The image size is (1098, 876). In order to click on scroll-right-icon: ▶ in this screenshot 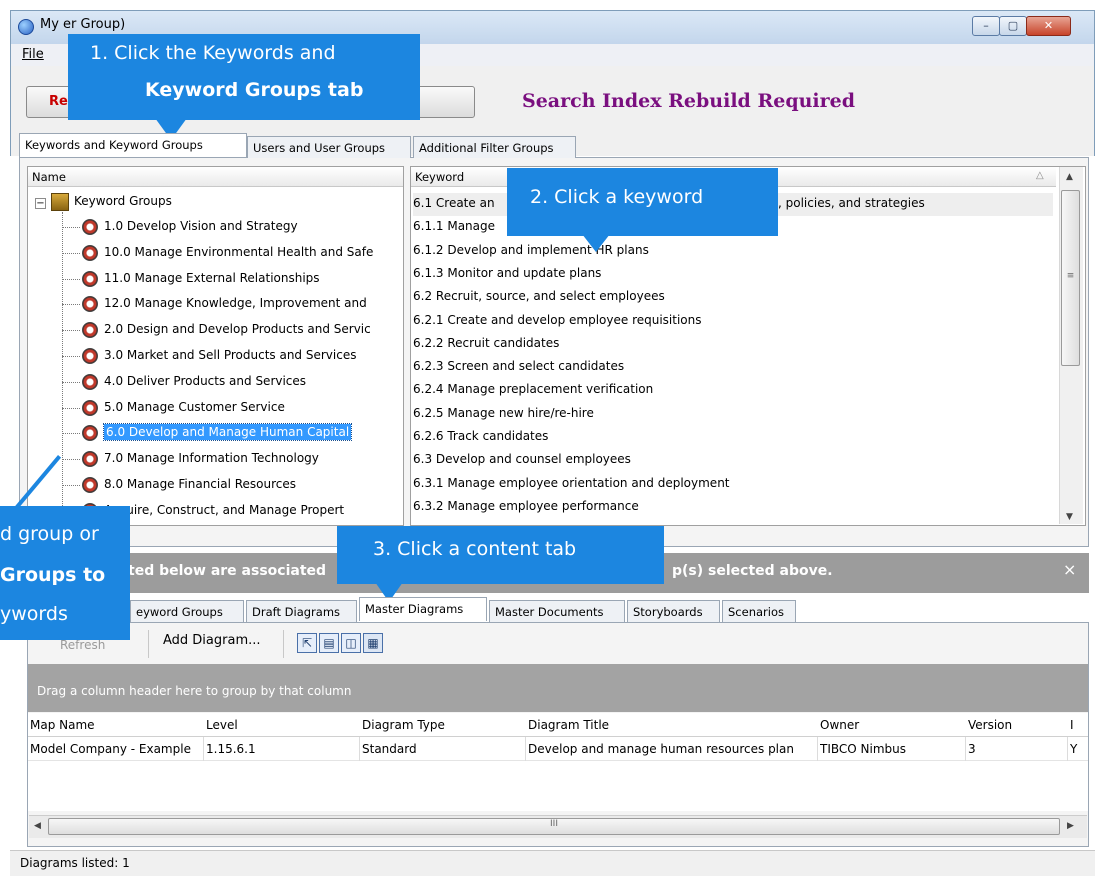, I will do `click(1070, 826)`.